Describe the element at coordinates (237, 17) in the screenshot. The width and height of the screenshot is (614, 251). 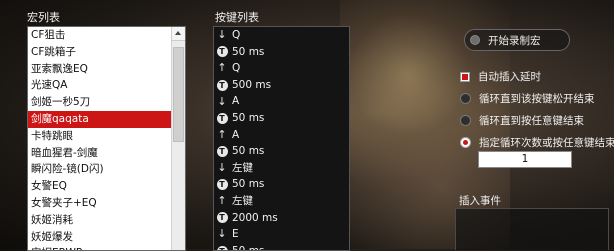
I see `key-list-heading: 按键列表` at that location.